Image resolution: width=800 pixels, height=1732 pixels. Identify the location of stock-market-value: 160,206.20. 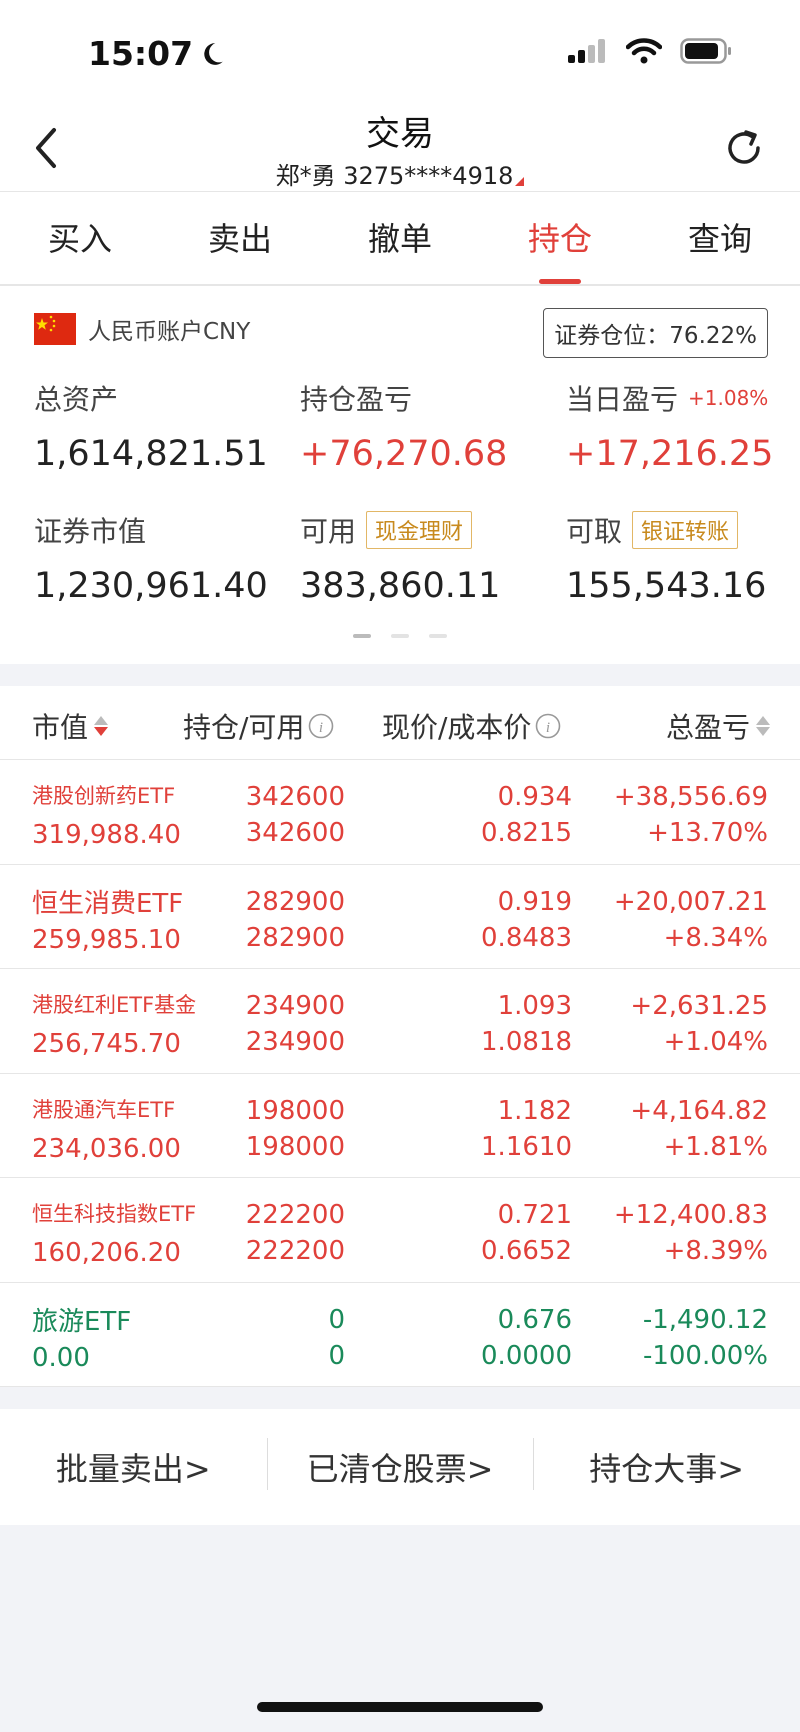
(106, 1253).